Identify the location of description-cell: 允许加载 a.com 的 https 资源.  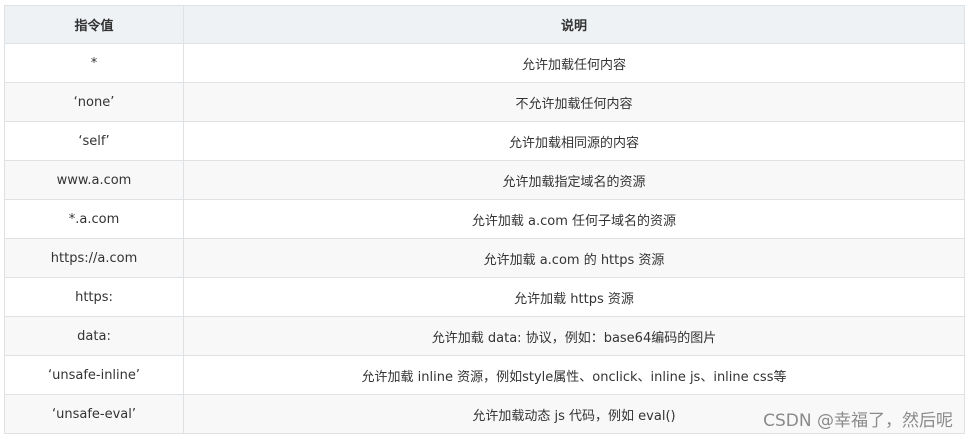
(574, 258).